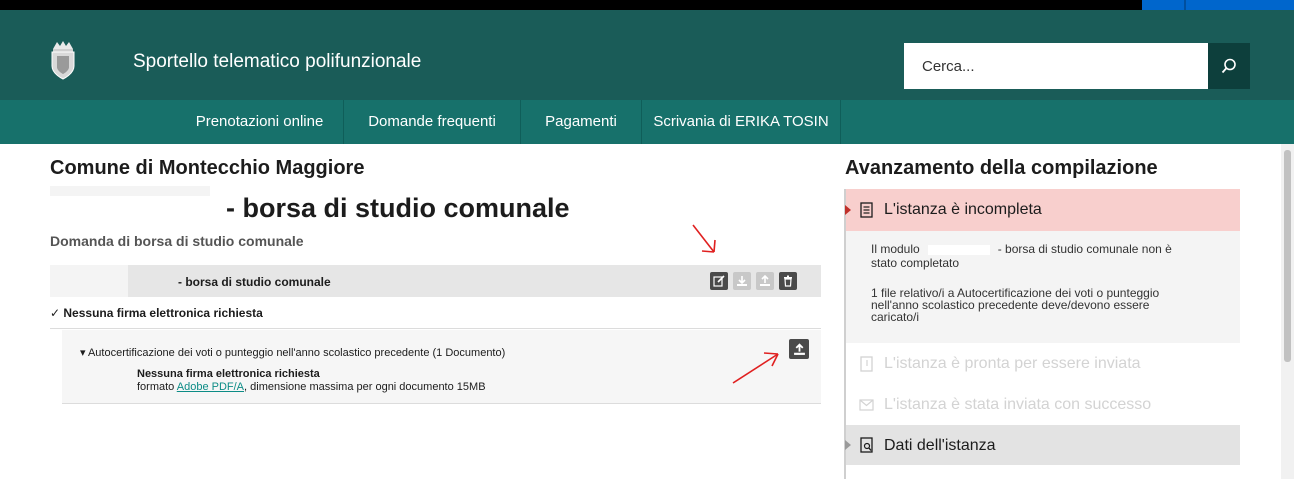 This screenshot has height=479, width=1294. What do you see at coordinates (915, 263) in the screenshot?
I see `message-modulo-line2: stato completato` at bounding box center [915, 263].